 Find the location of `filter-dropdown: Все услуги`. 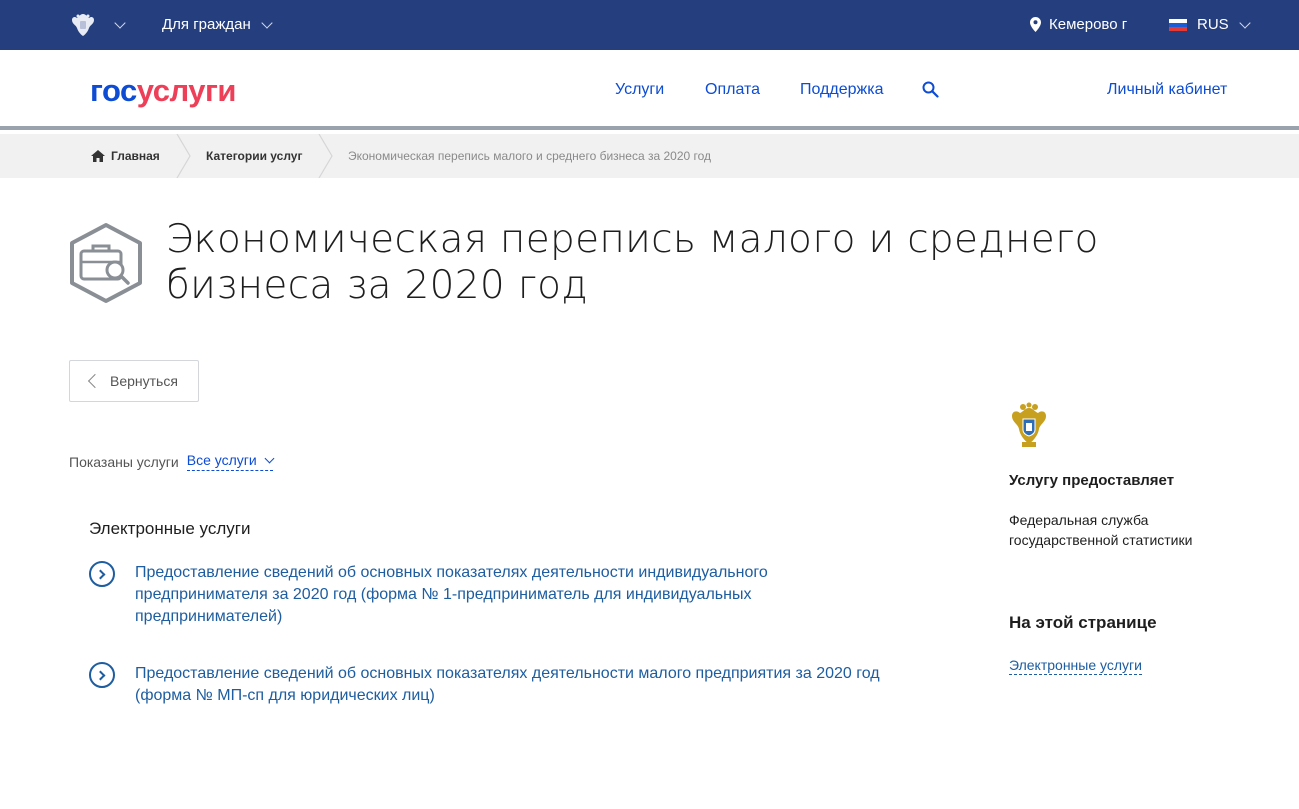

filter-dropdown: Все услуги is located at coordinates (230, 461).